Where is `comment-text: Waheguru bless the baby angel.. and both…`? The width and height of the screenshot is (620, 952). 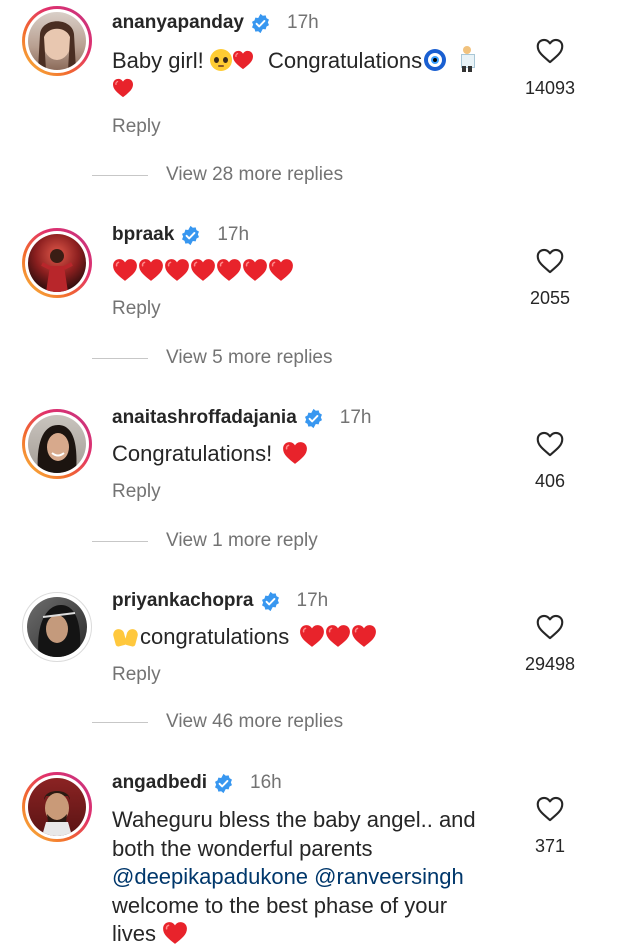
comment-text: Waheguru bless the baby angel.. and both… is located at coordinates (322, 877).